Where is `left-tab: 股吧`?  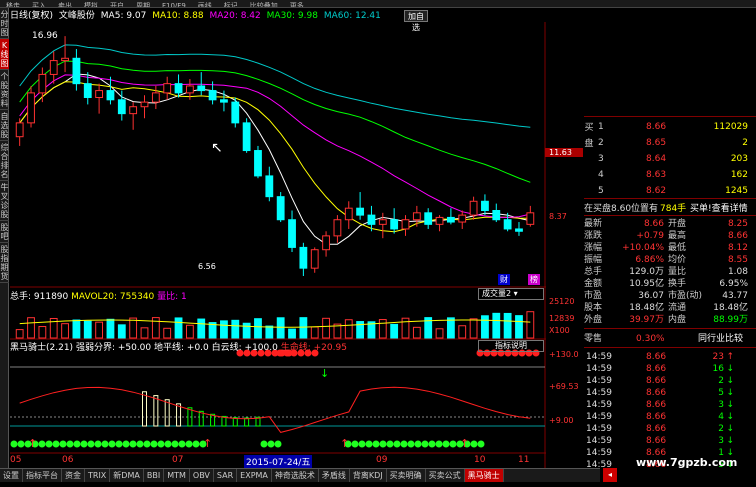
left-tab: 股吧 is located at coordinates (4, 232).